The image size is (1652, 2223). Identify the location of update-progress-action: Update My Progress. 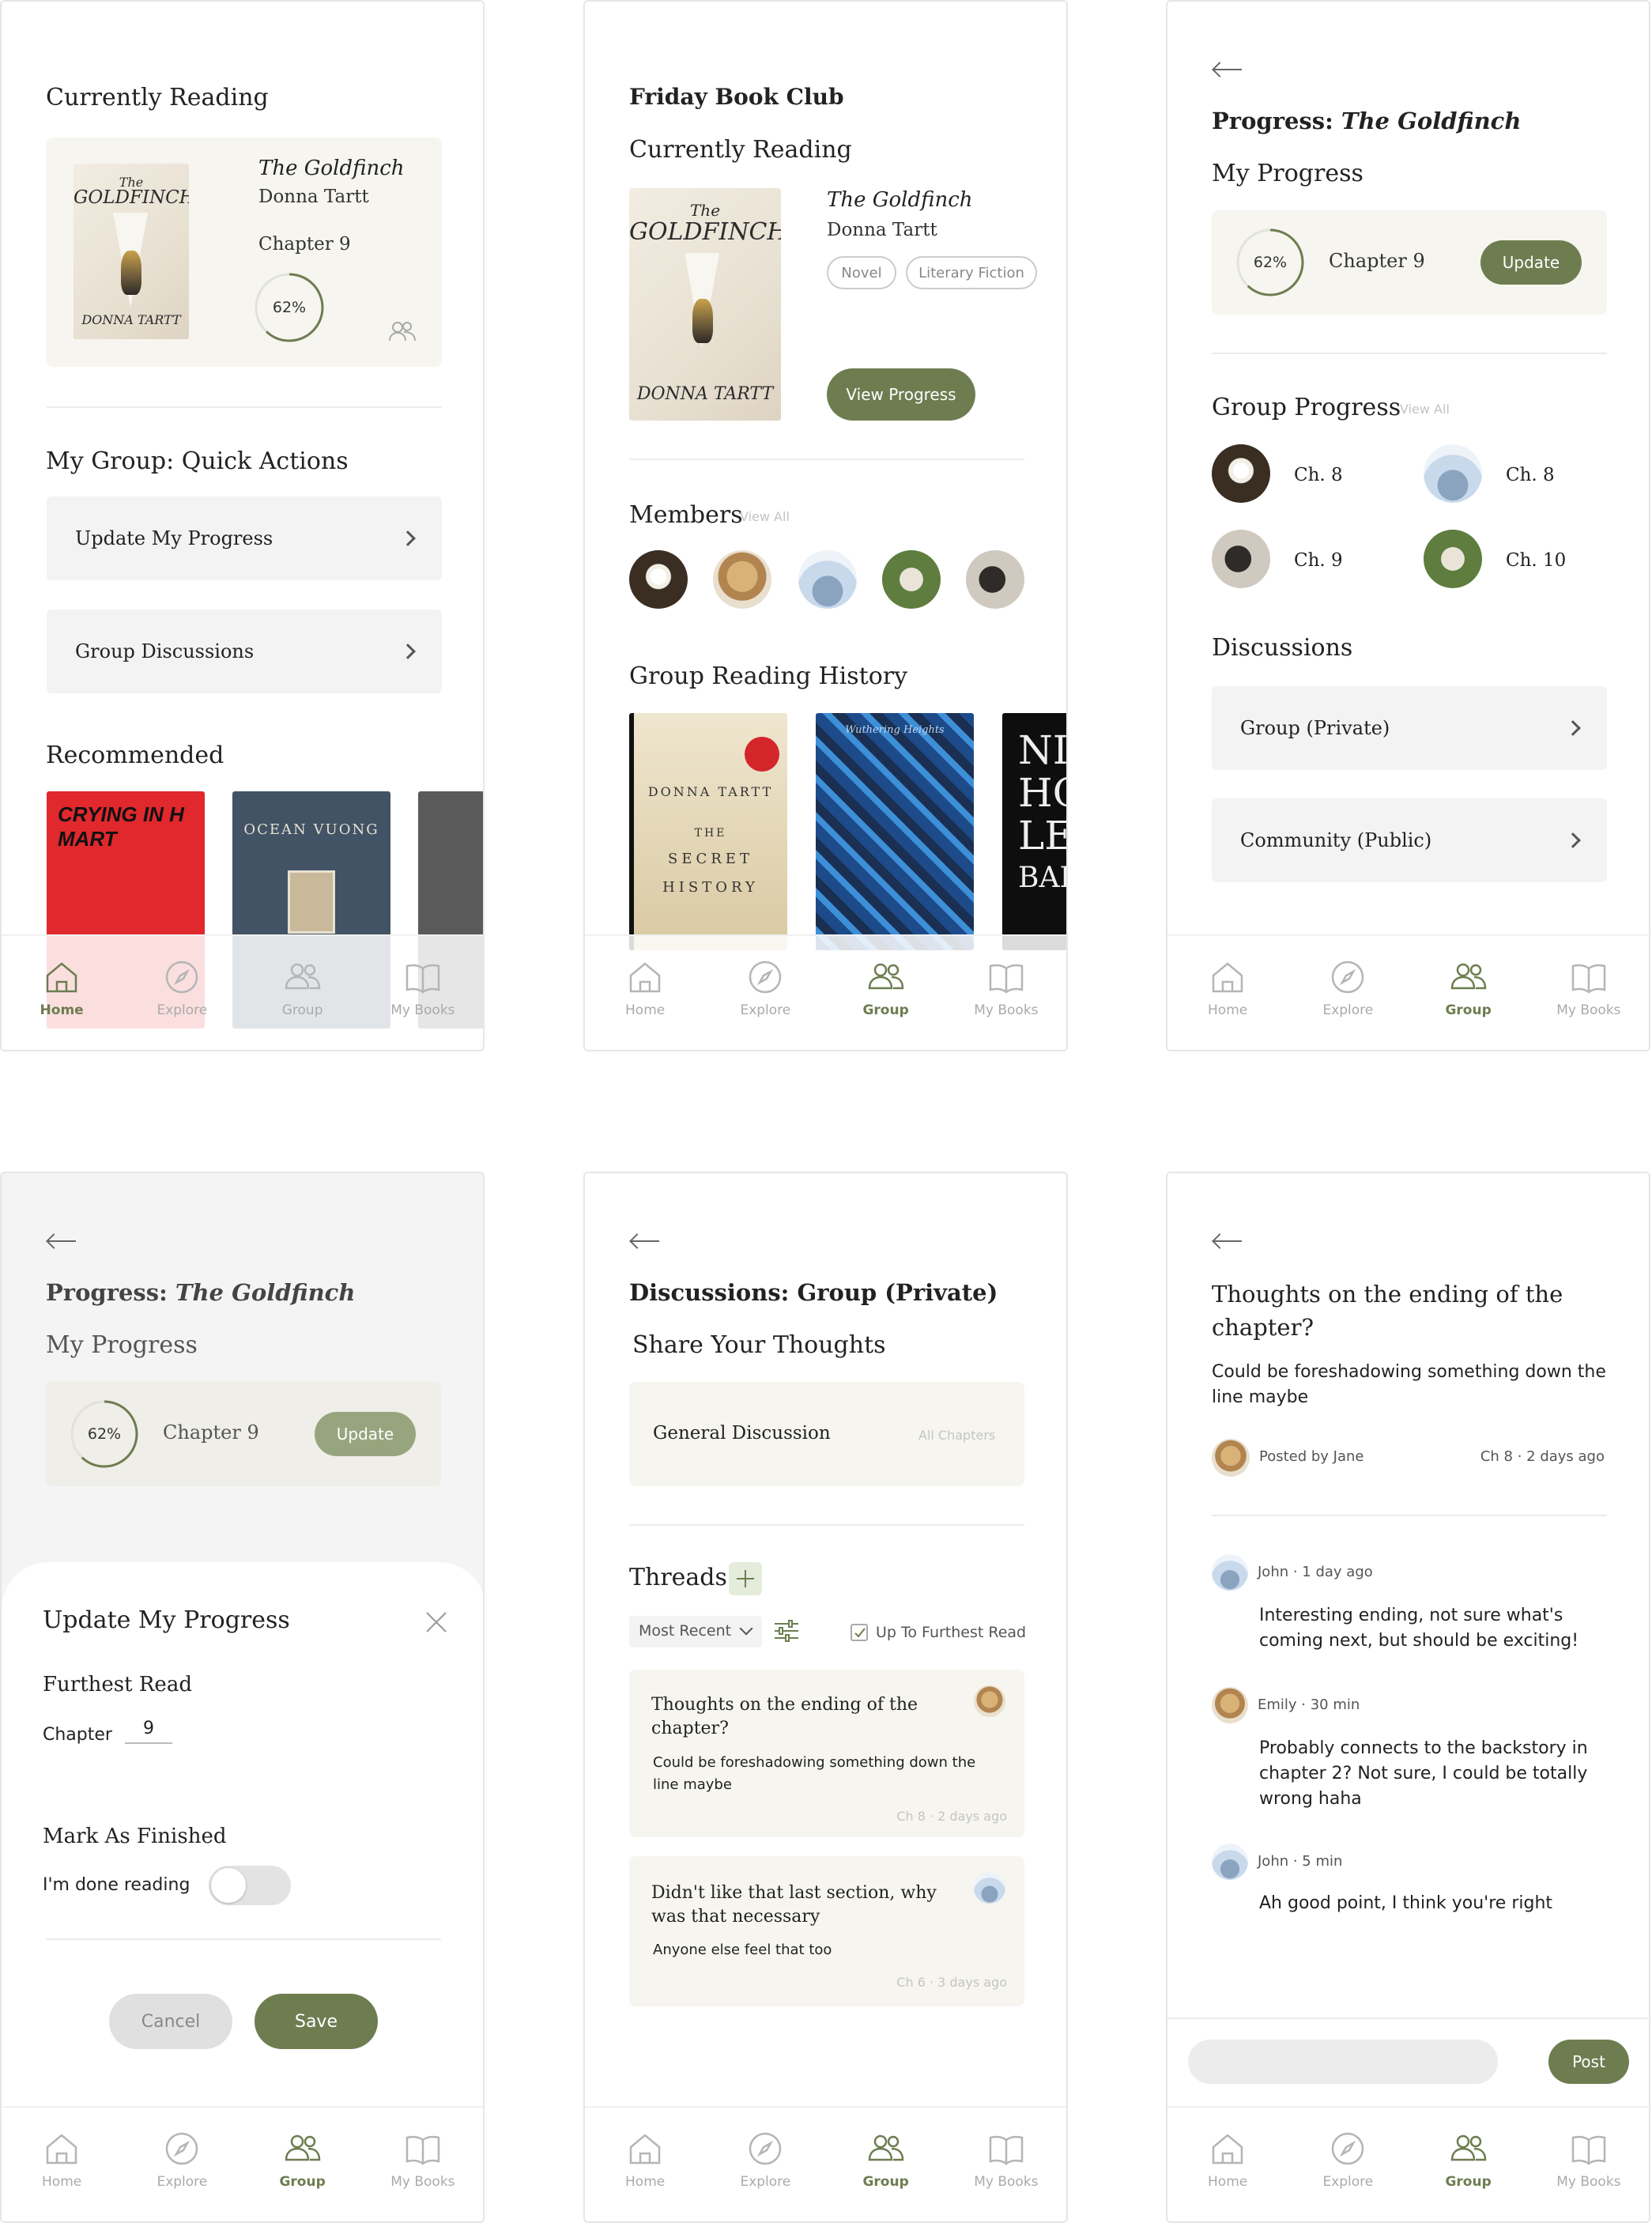
(244, 538).